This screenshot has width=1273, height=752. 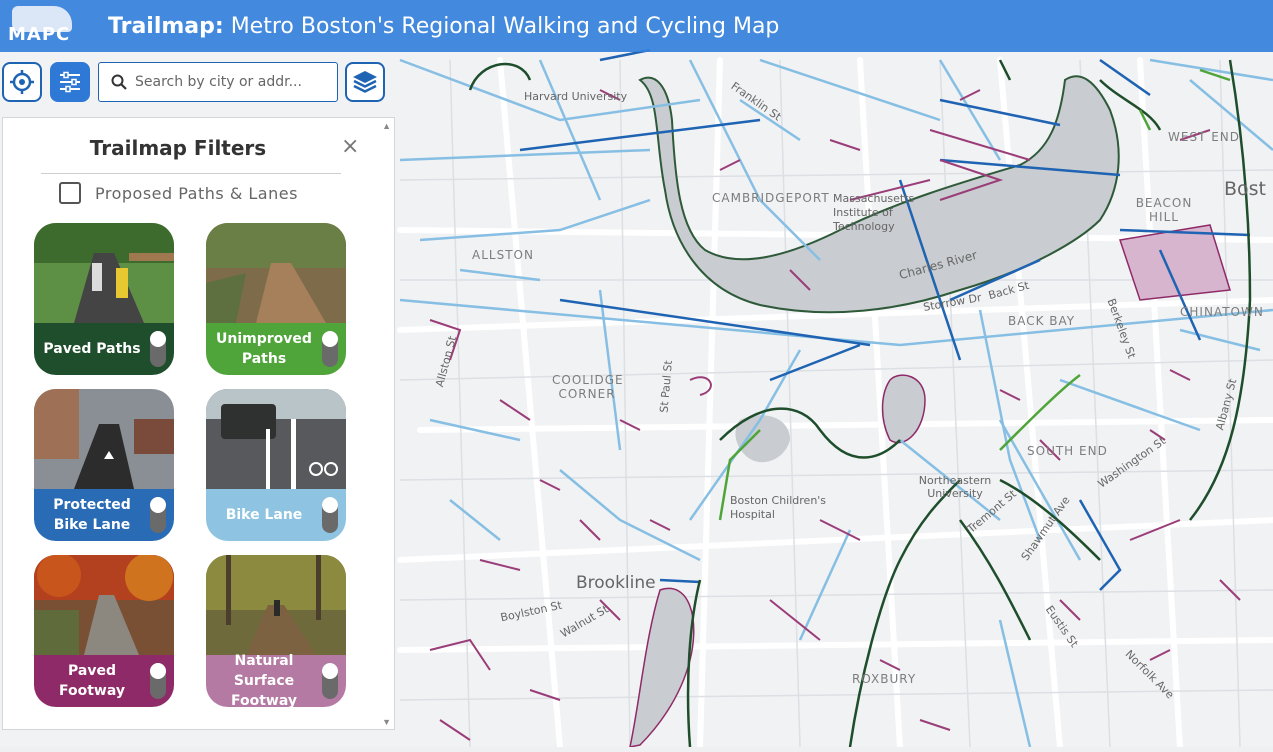 What do you see at coordinates (503, 255) in the screenshot?
I see `map-label-allston: ALLSTON` at bounding box center [503, 255].